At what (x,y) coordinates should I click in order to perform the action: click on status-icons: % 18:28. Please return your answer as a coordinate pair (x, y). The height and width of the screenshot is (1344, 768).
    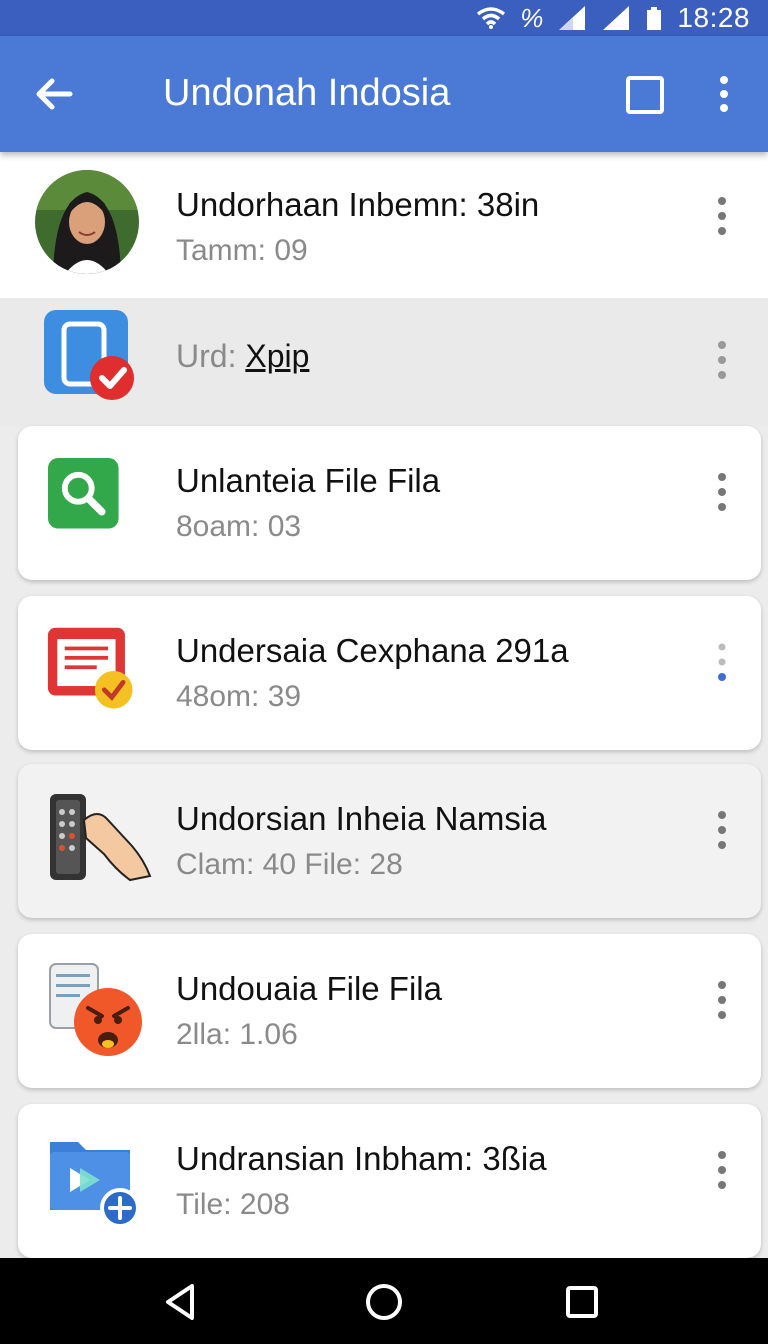
    Looking at the image, I should click on (613, 18).